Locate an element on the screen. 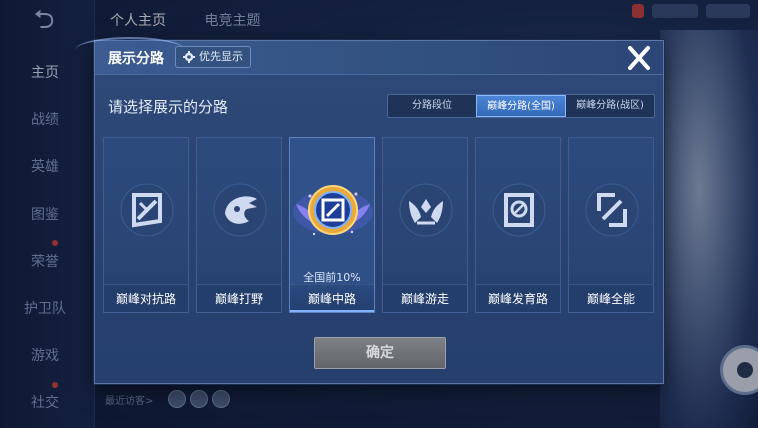  lane-card-label: 巅峰对抗路 is located at coordinates (146, 298).